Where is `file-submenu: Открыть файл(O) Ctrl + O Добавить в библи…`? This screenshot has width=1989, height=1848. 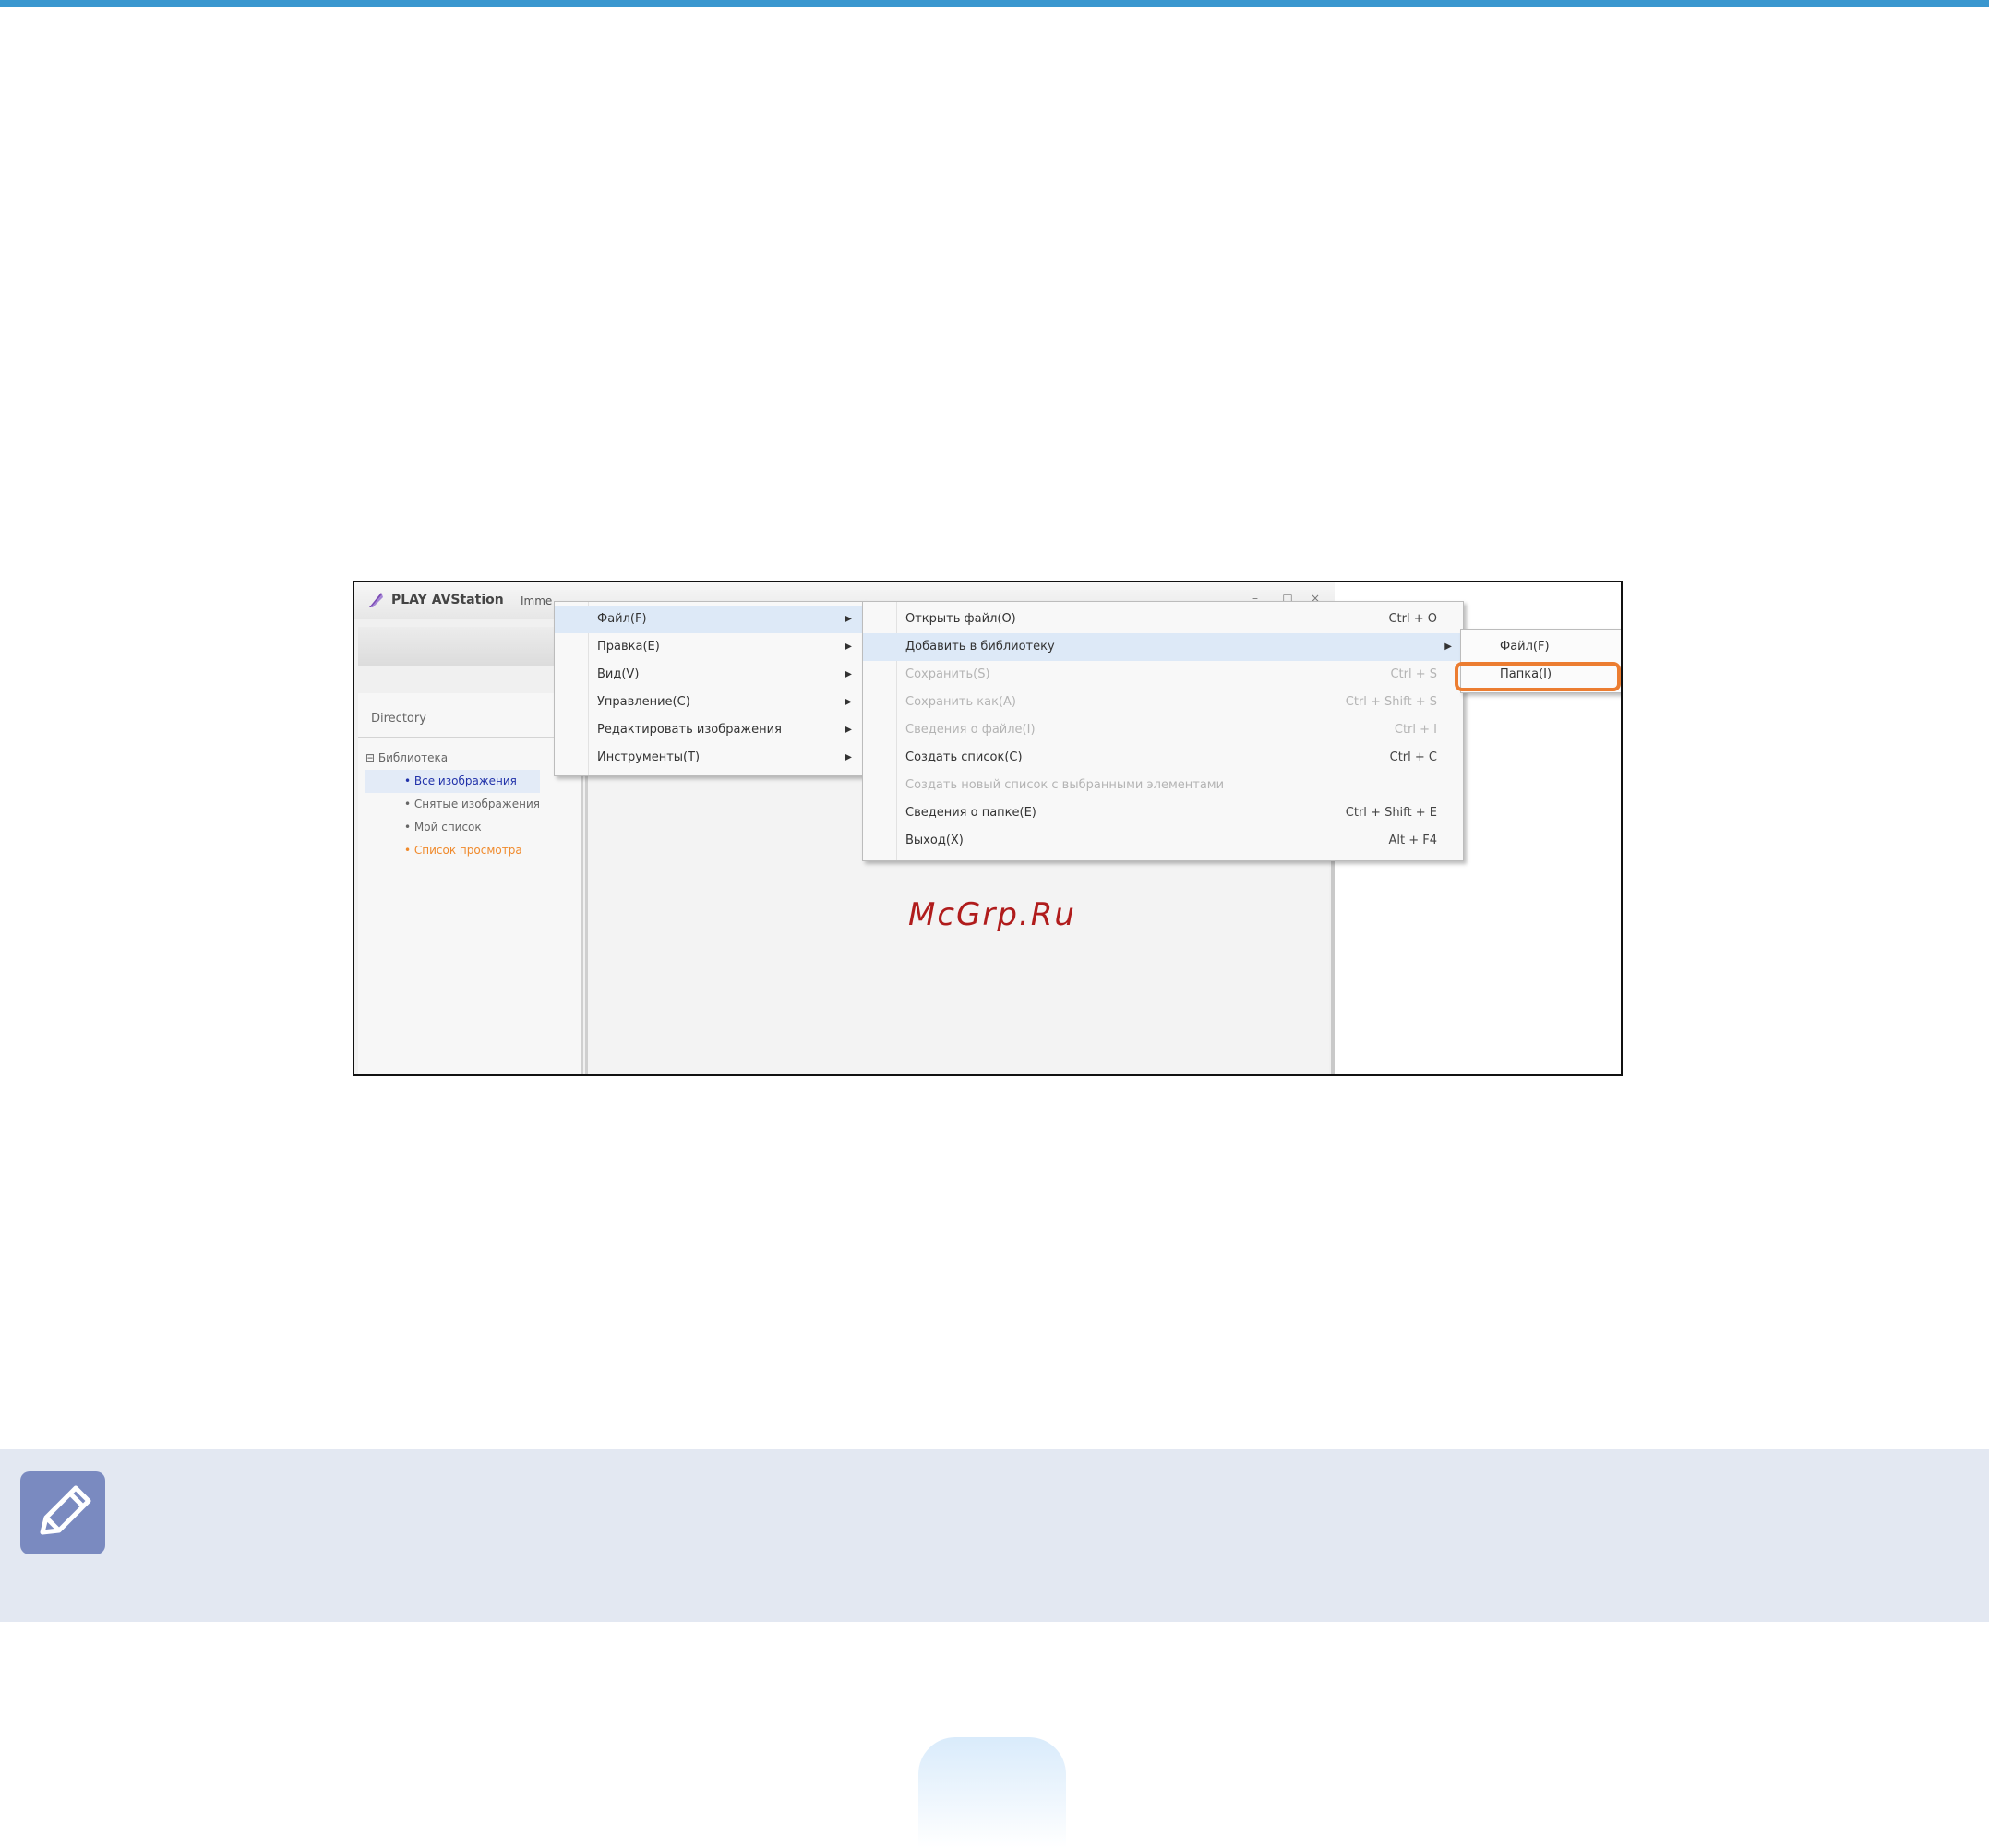 file-submenu: Открыть файл(O) Ctrl + O Добавить в библи… is located at coordinates (1163, 731).